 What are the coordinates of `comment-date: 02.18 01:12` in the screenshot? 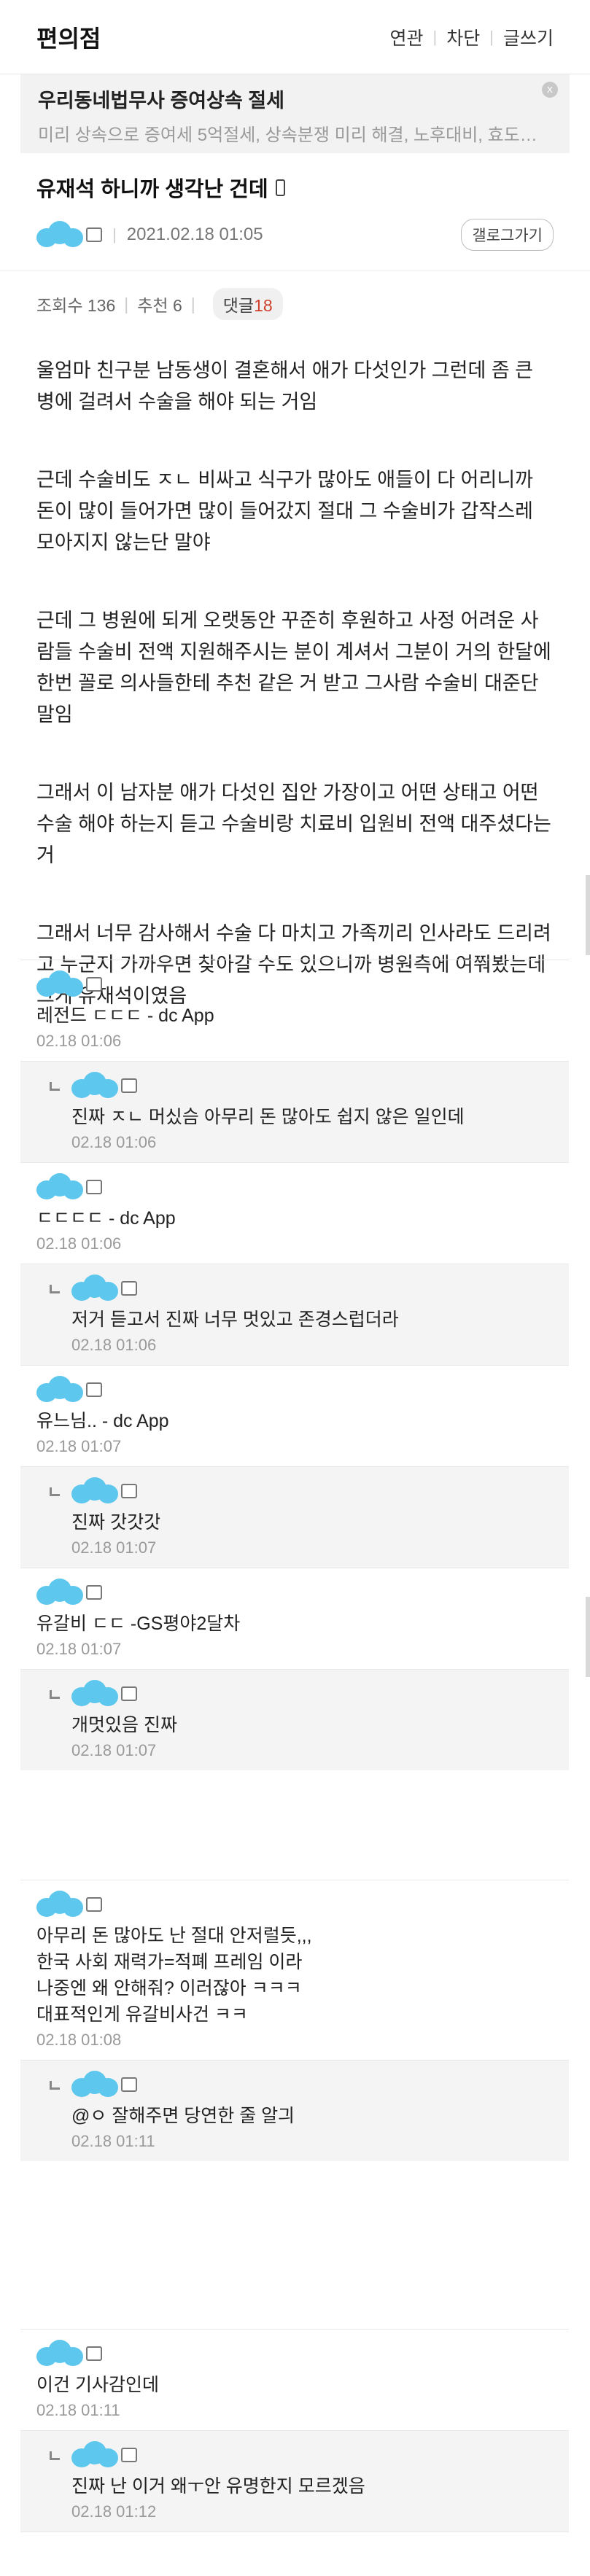 It's located at (114, 2511).